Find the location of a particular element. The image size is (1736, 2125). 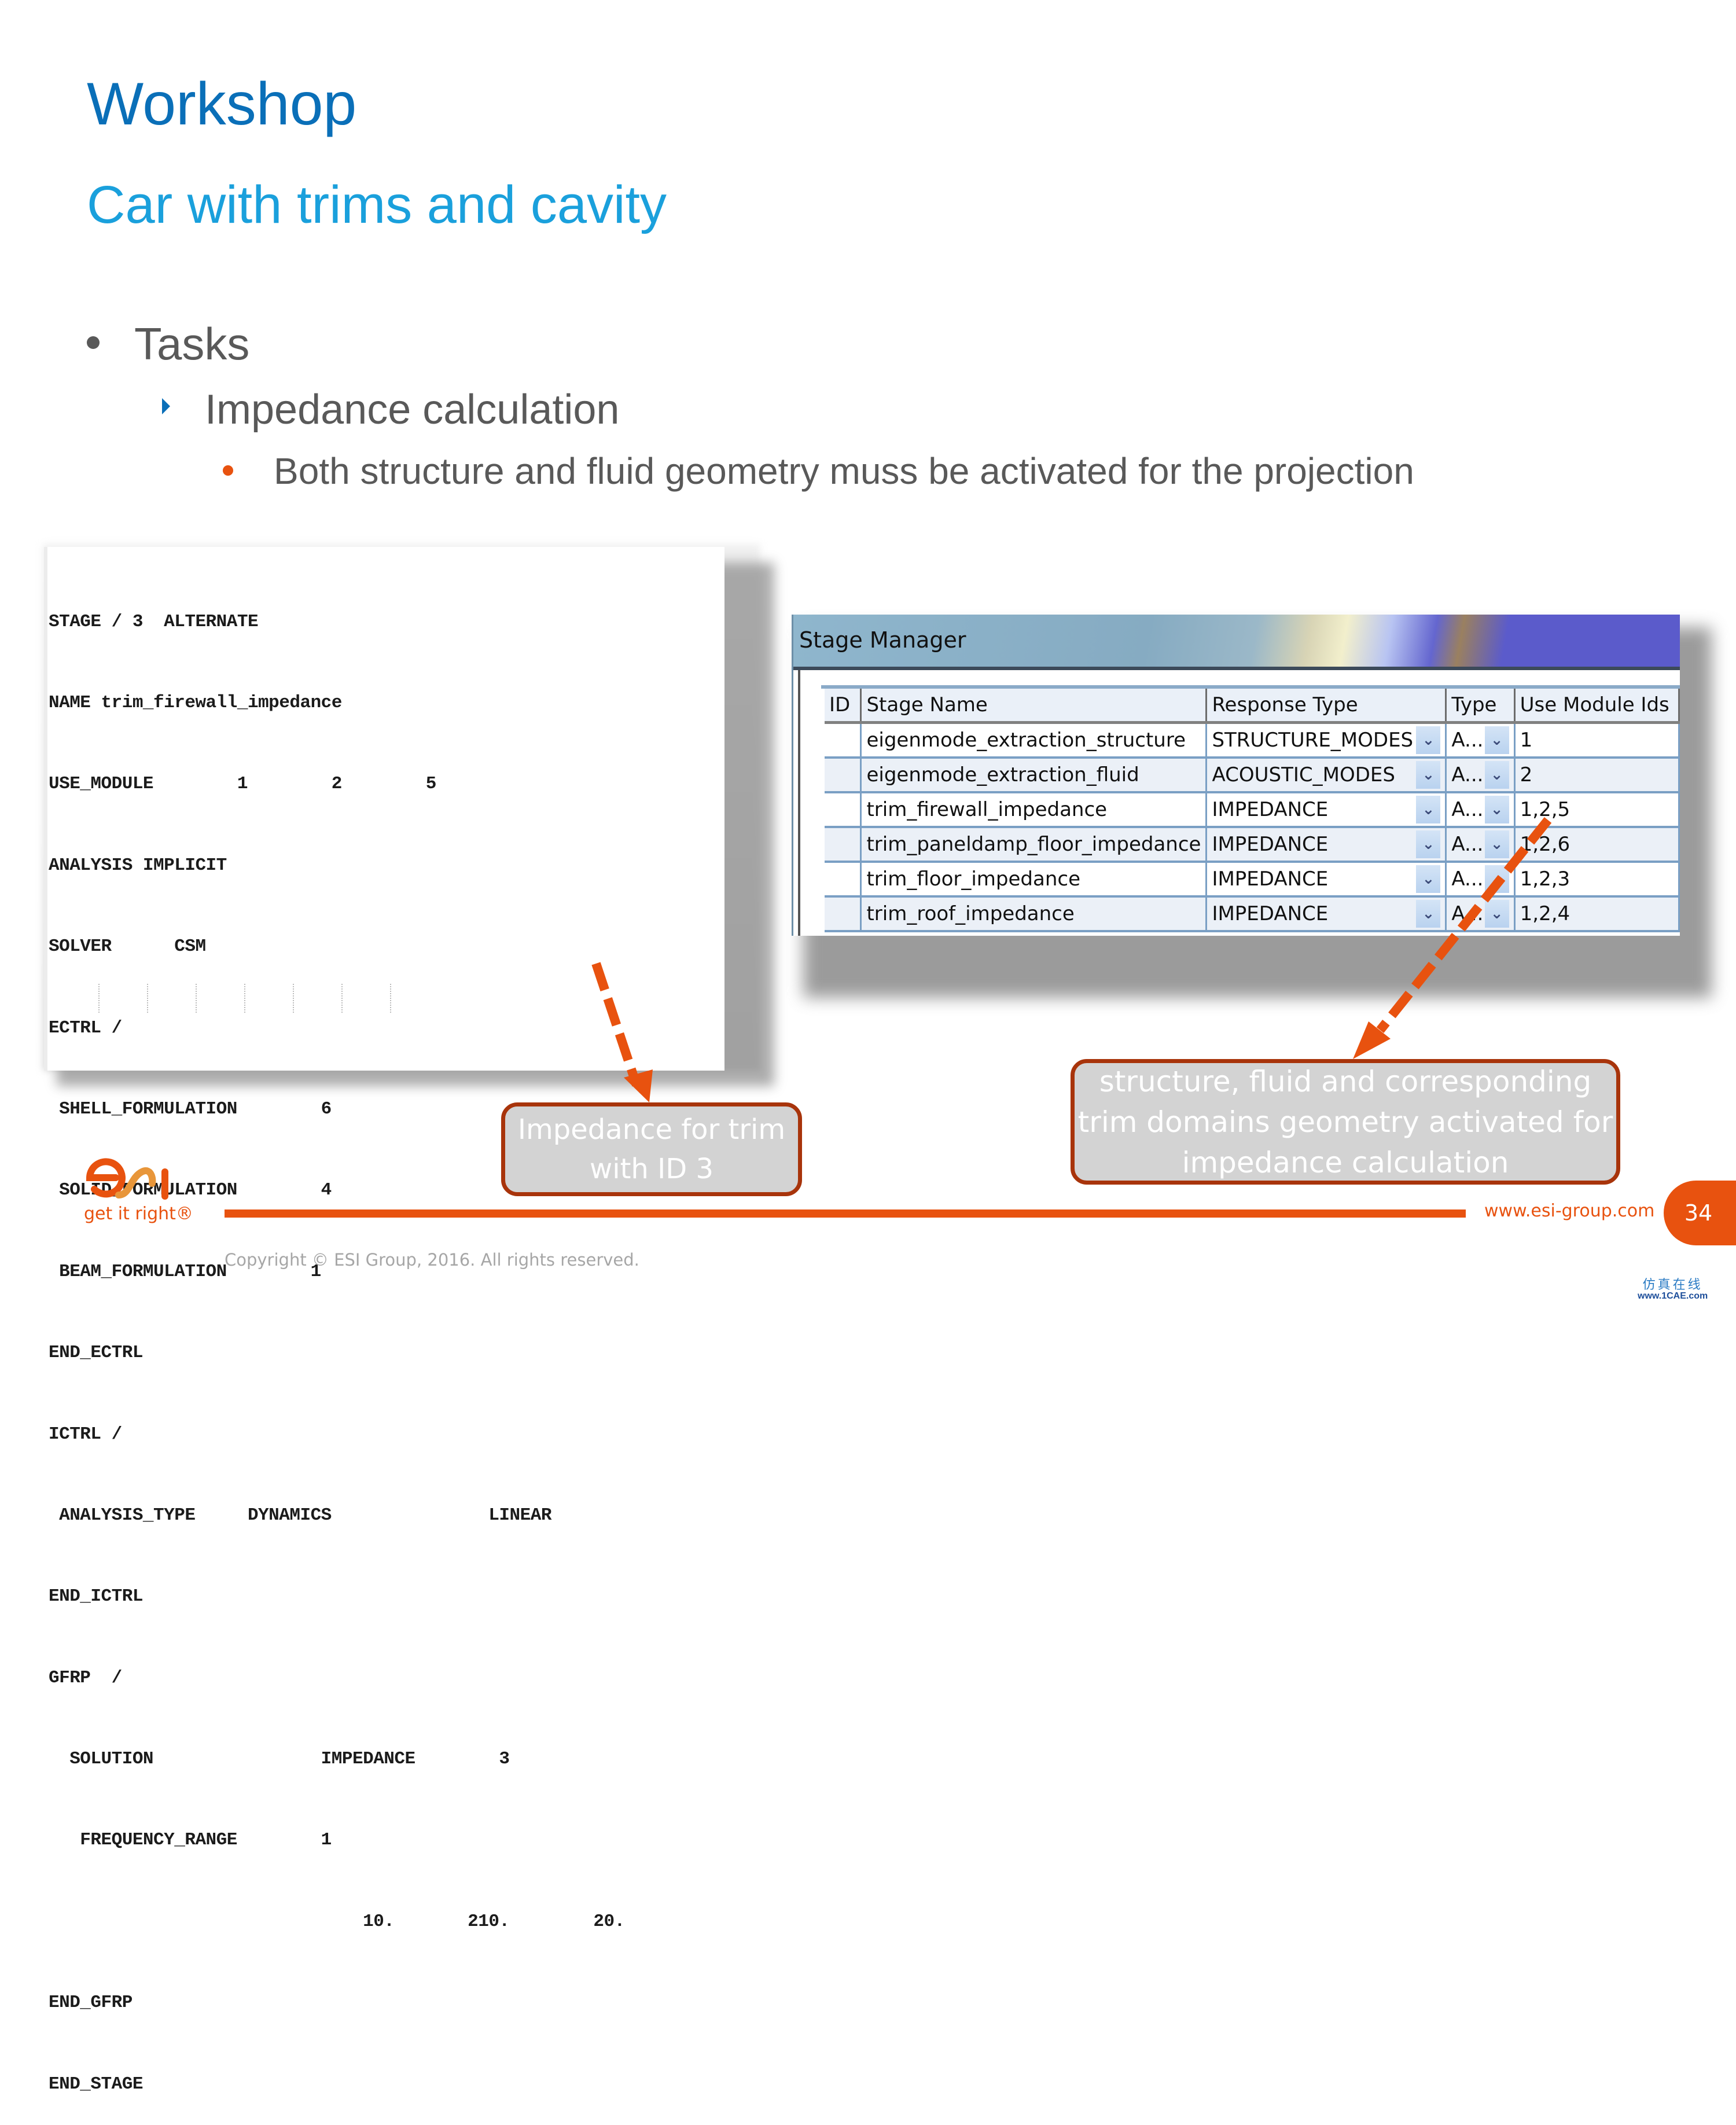

response-type-select: STRUCTURE_MODES ⌄ is located at coordinates (1326, 740).